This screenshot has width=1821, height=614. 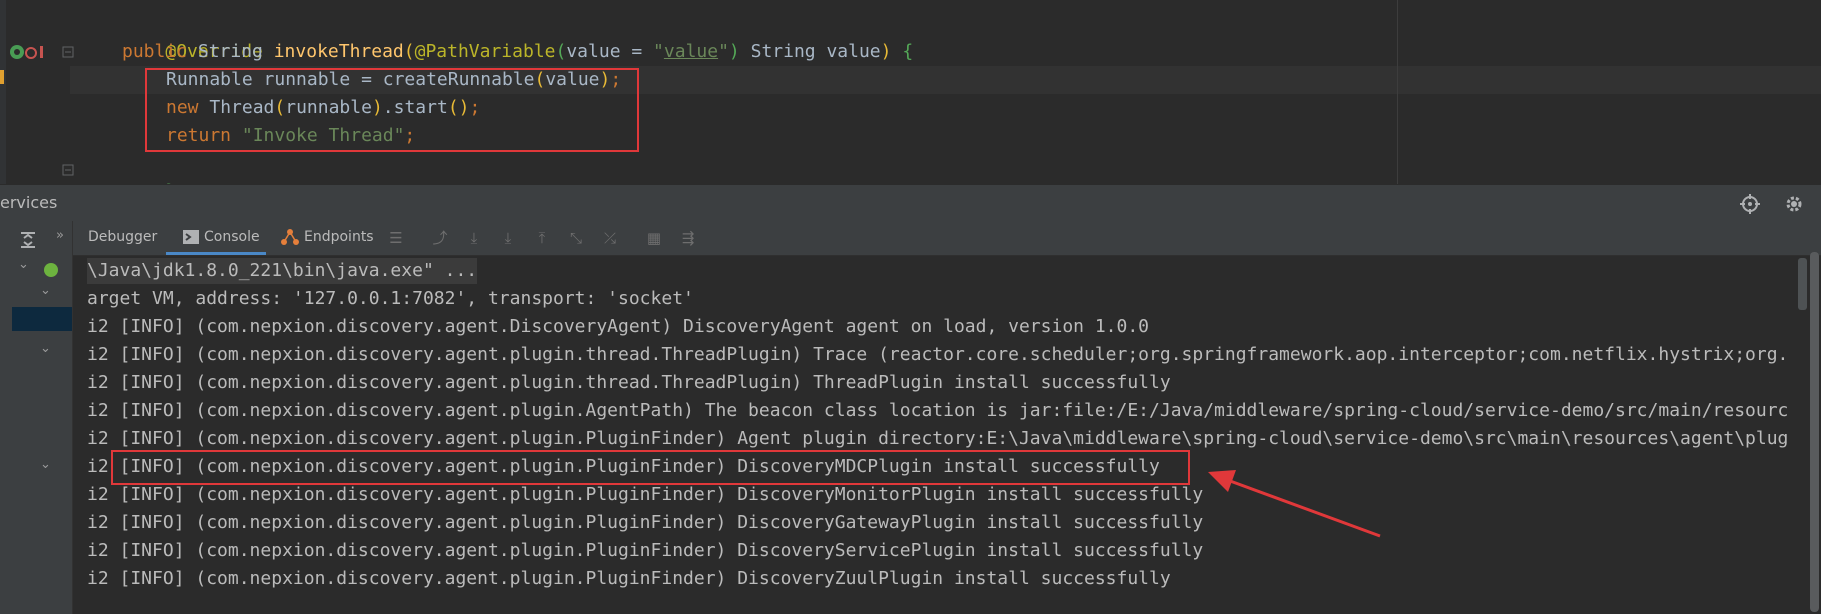 I want to click on keyword-public: public, so click(x=160, y=51).